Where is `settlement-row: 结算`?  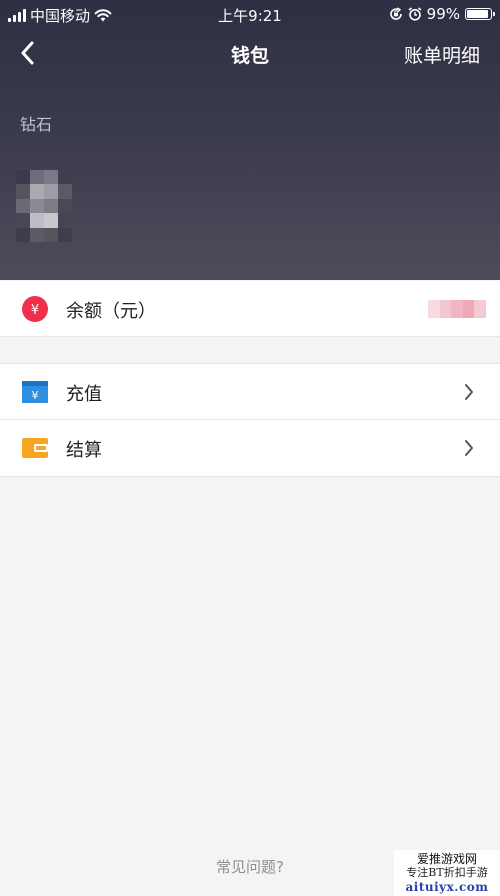
settlement-row: 结算 is located at coordinates (250, 448).